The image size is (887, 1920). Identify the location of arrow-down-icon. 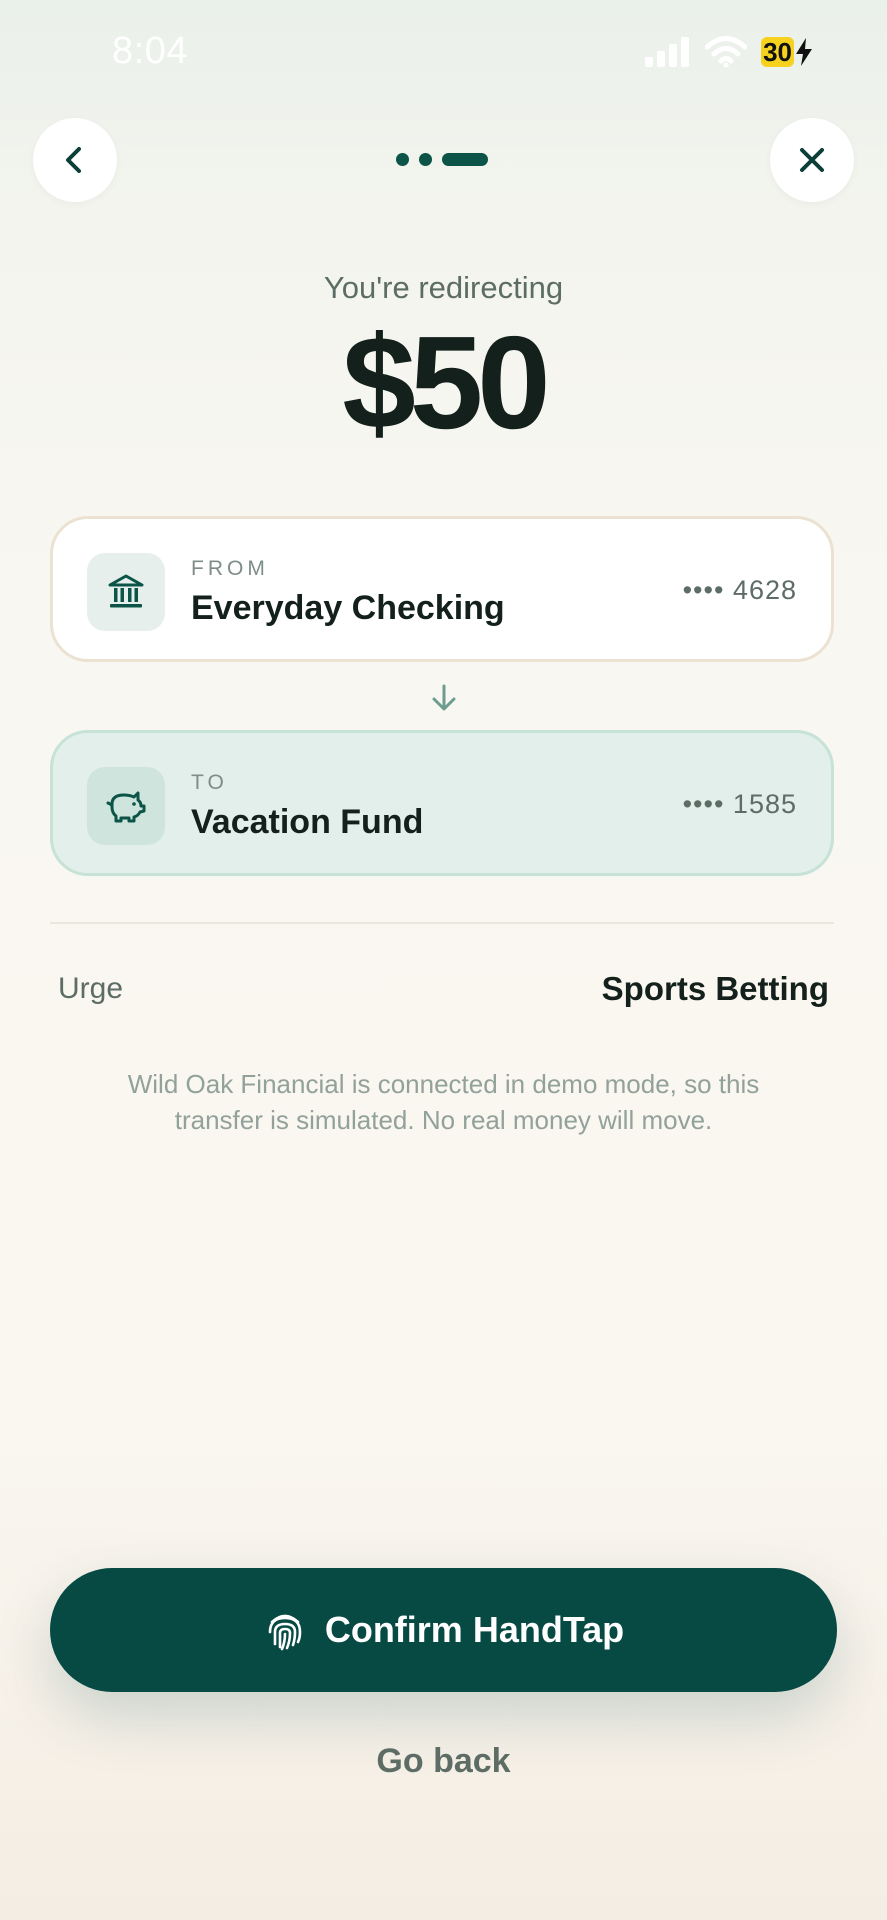
(444, 697).